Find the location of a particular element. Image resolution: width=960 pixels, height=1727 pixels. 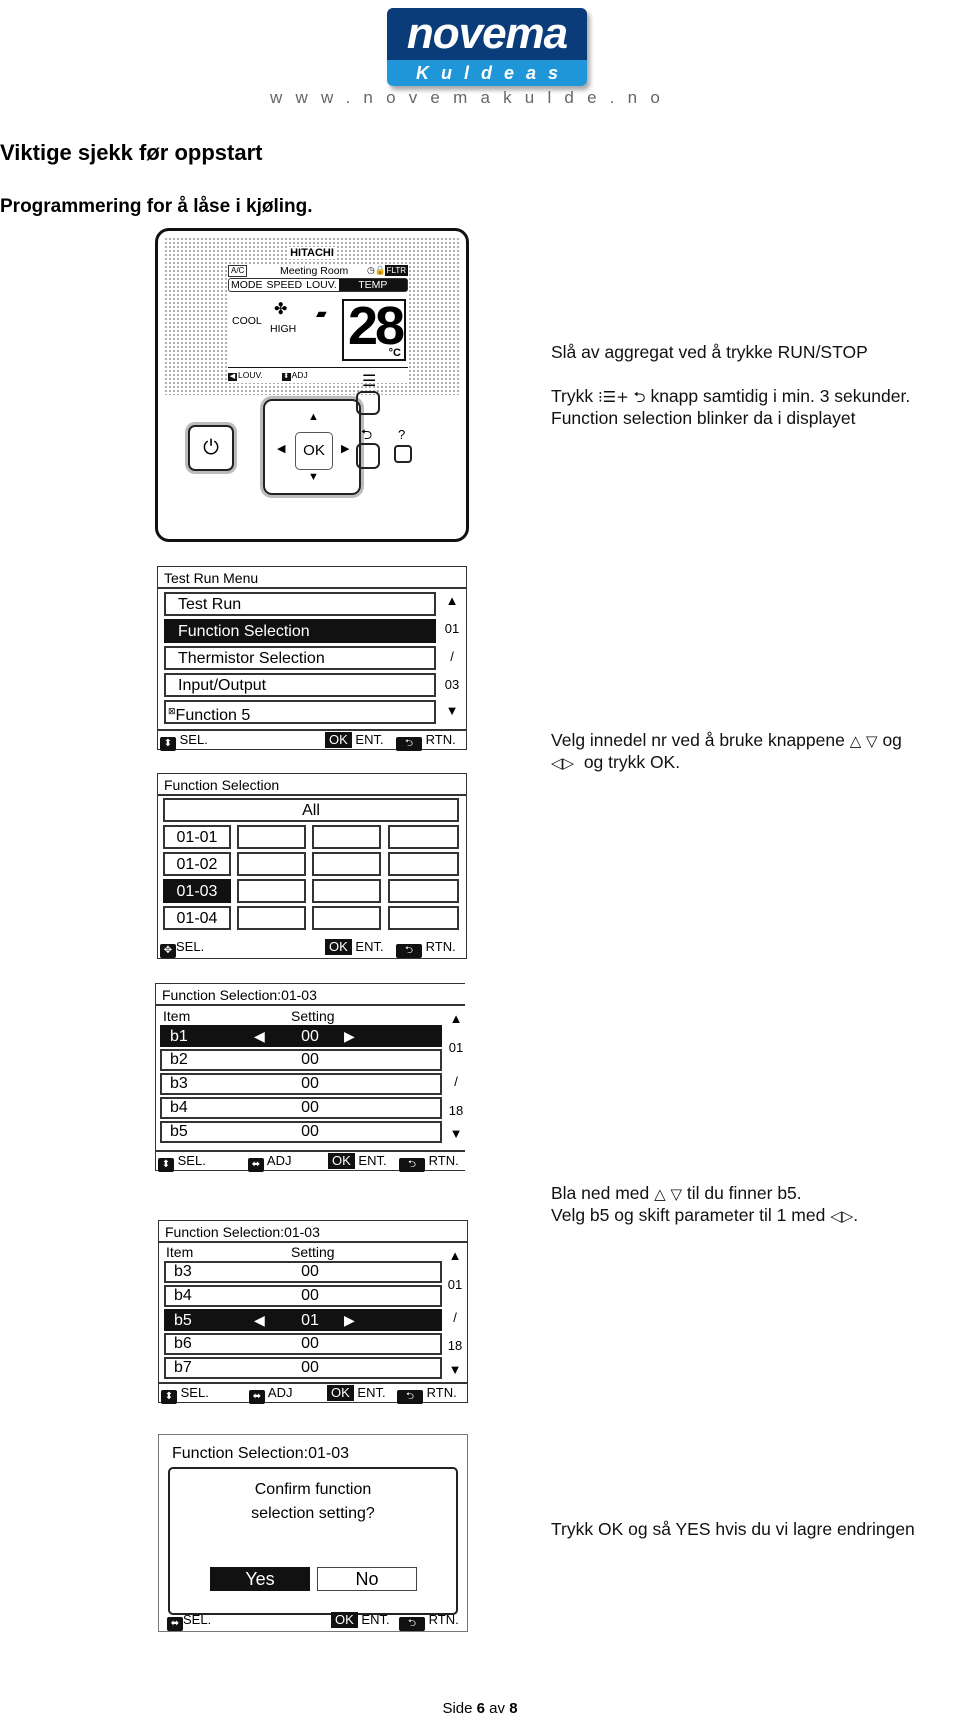

setting-row-selected: b1 ◀ 00 ▶ is located at coordinates (301, 1036).